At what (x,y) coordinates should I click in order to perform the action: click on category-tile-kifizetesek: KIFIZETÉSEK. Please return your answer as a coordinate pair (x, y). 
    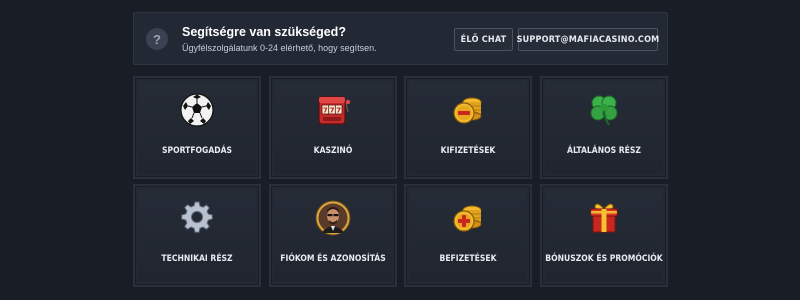
    Looking at the image, I should click on (468, 127).